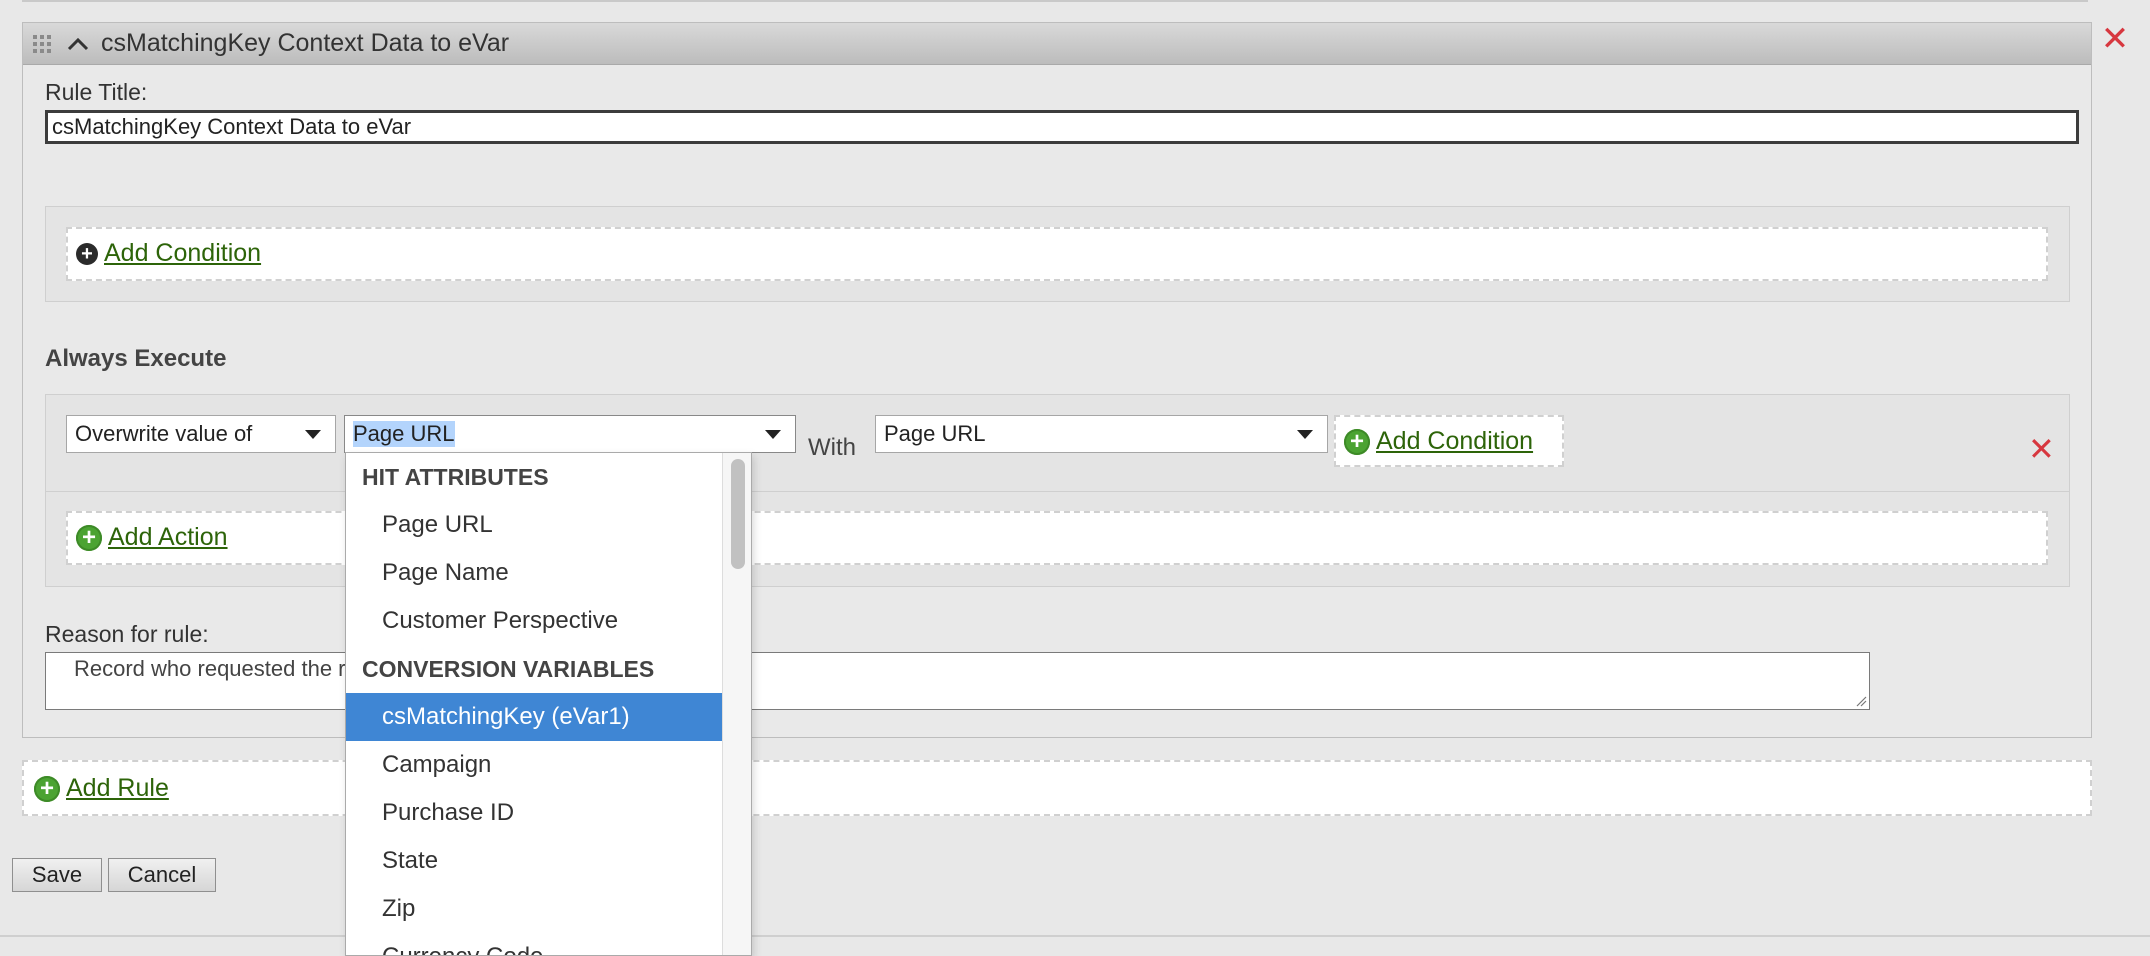  Describe the element at coordinates (2115, 39) in the screenshot. I see `delete-rule-icon: ✕` at that location.